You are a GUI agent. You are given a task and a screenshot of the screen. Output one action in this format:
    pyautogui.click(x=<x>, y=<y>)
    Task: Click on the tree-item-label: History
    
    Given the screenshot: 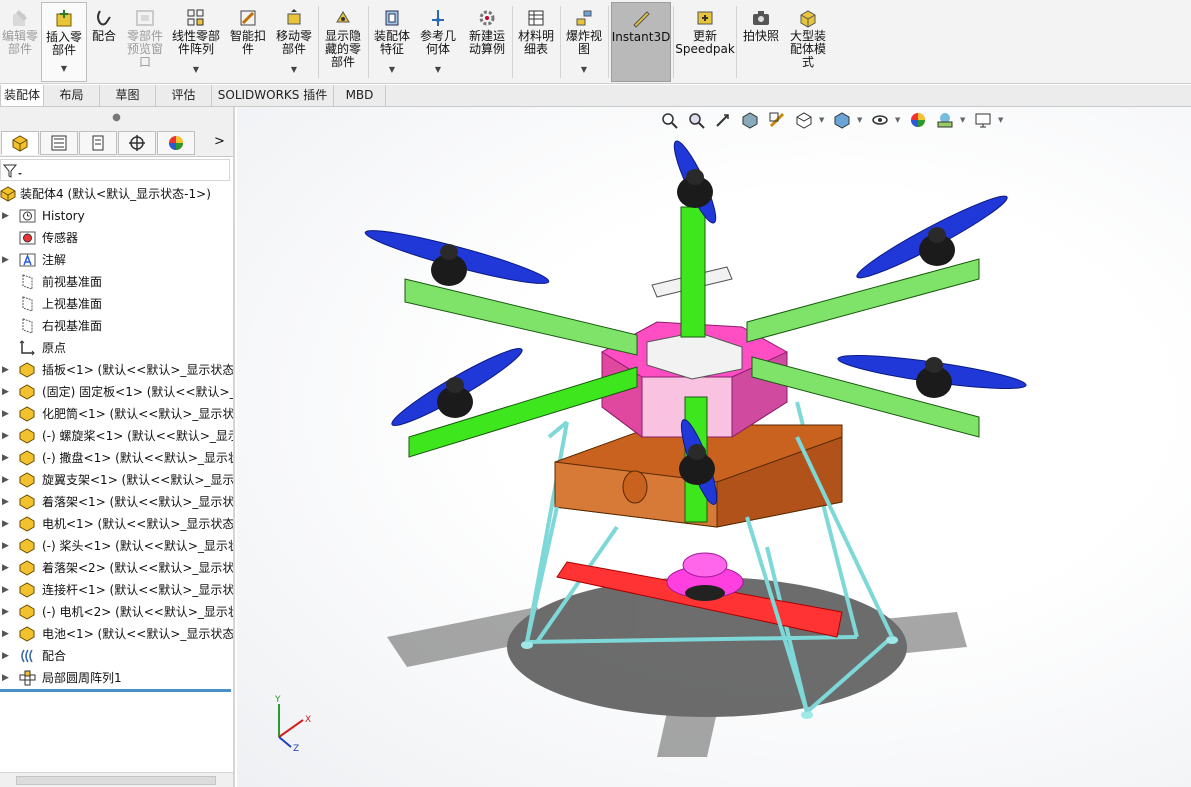 What is the action you would take?
    pyautogui.click(x=63, y=216)
    